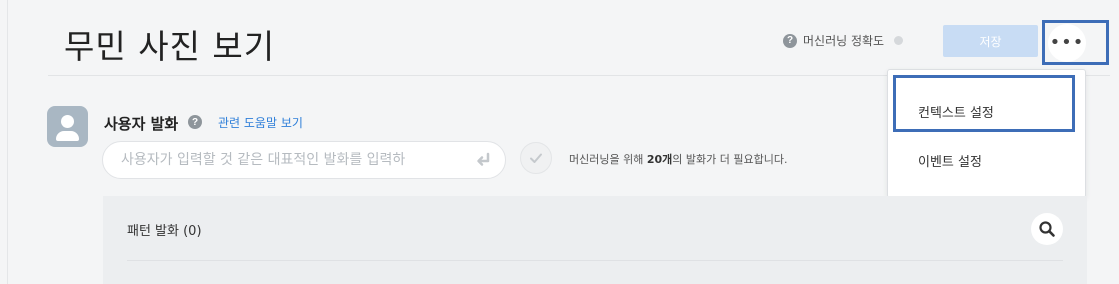 The height and width of the screenshot is (284, 1119). I want to click on ml-note-prefix: 머신러닝을 위해, so click(608, 159).